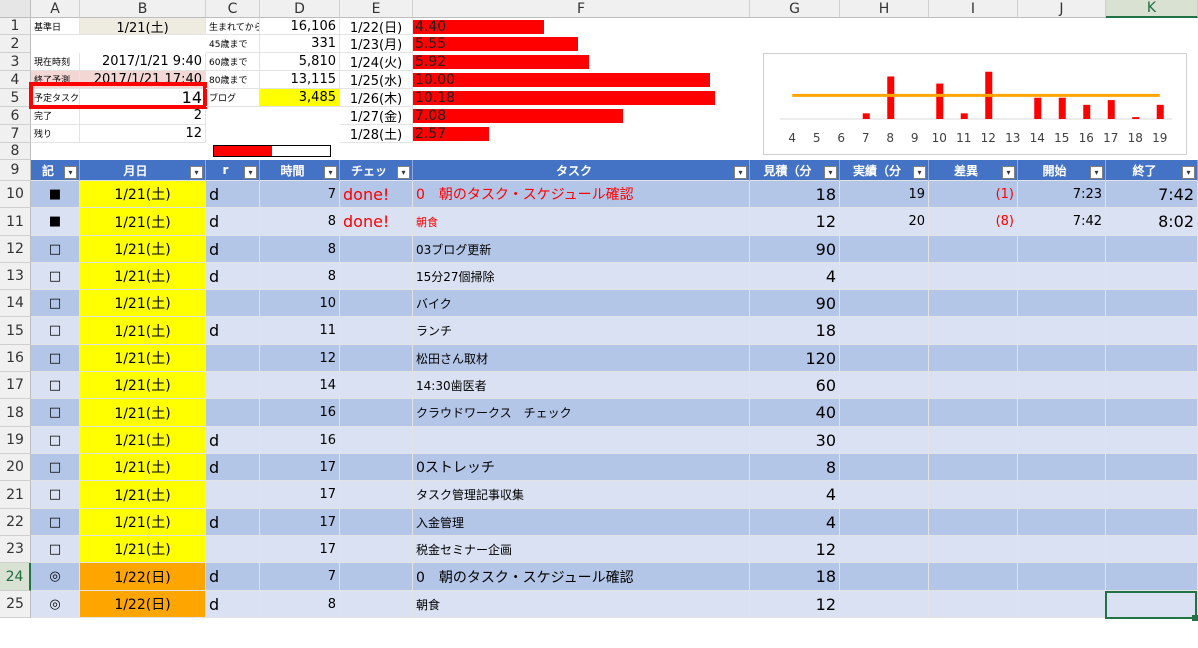  I want to click on value-current-time: 2017/1/21 9:40, so click(143, 62).